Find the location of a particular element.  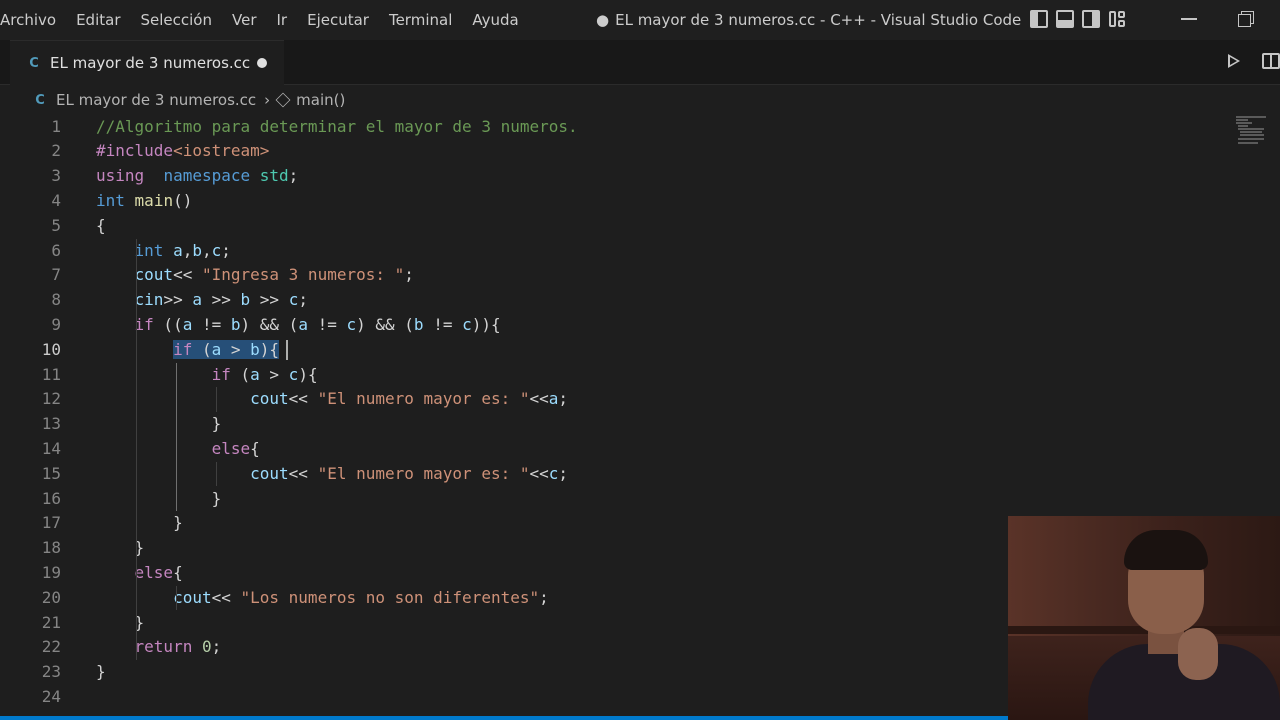

code-text: using namespace std; is located at coordinates (197, 176).